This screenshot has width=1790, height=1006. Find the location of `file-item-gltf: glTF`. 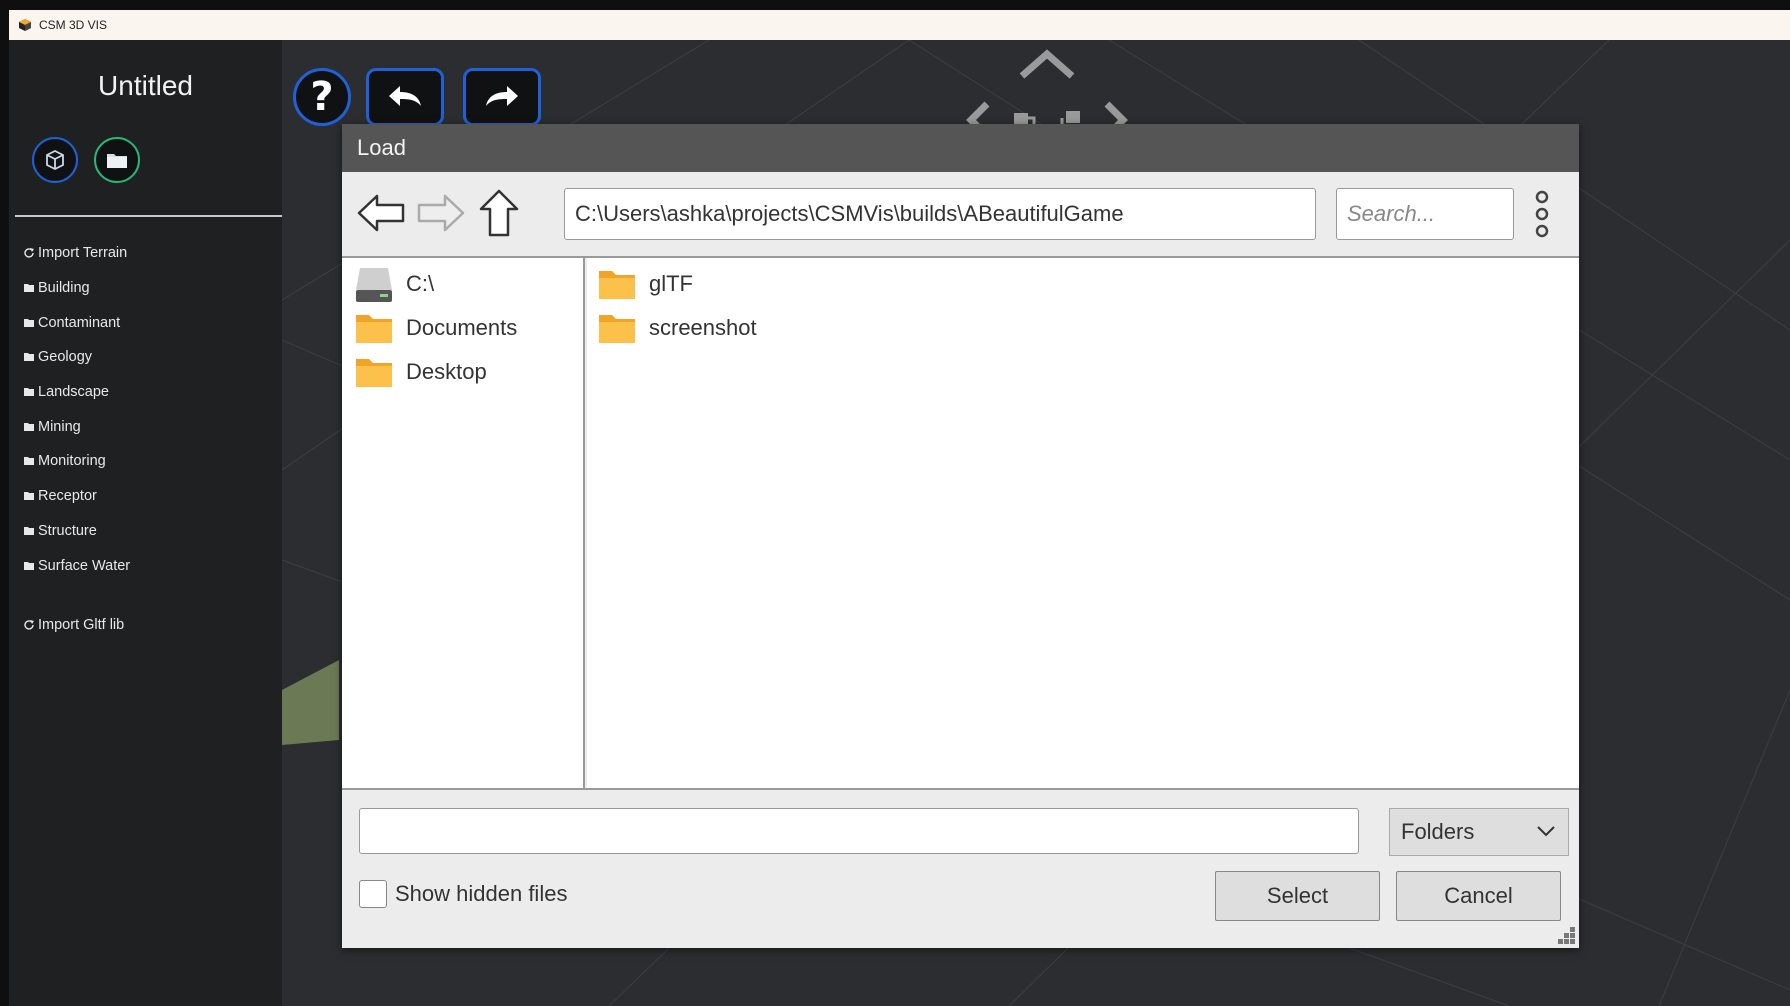

file-item-gltf: glTF is located at coordinates (645, 284).